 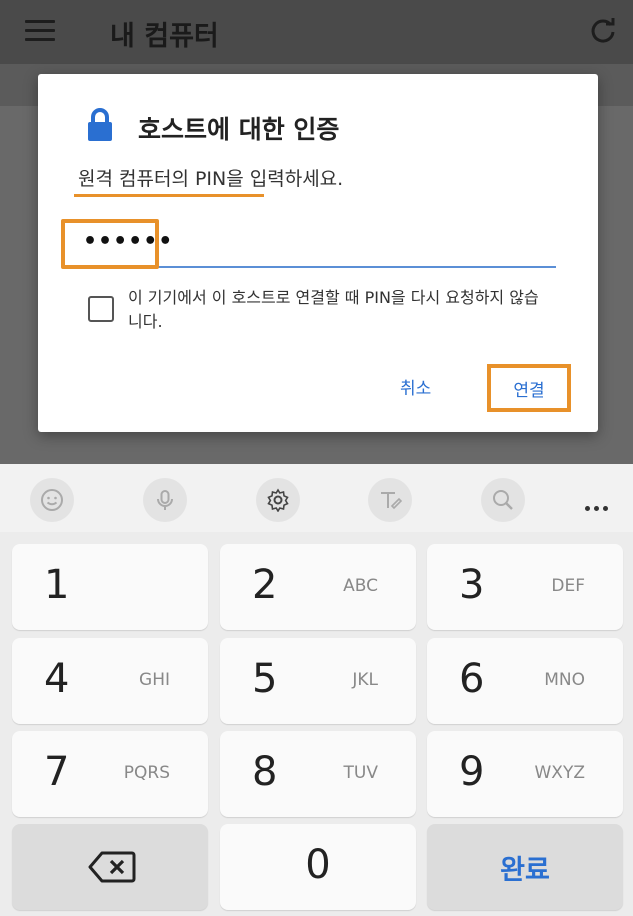 I want to click on key-8: 8 TUV, so click(x=318, y=774).